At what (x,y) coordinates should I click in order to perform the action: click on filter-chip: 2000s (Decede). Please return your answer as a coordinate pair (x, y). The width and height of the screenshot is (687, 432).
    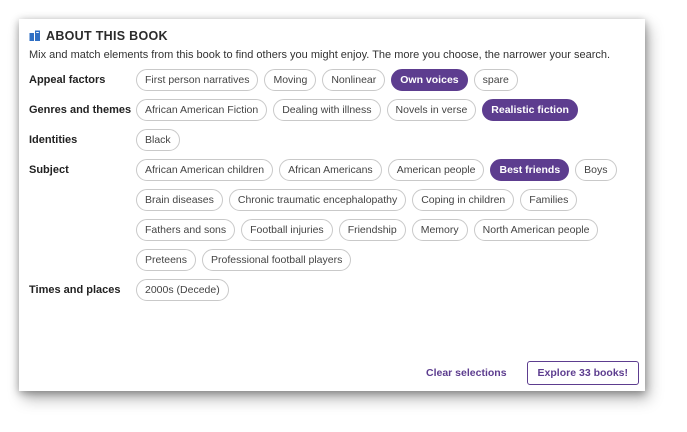
    Looking at the image, I should click on (182, 290).